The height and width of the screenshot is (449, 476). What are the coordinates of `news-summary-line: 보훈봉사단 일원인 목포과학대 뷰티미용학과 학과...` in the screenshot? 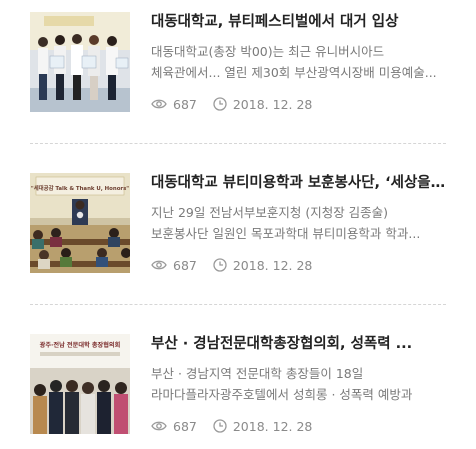 It's located at (286, 233).